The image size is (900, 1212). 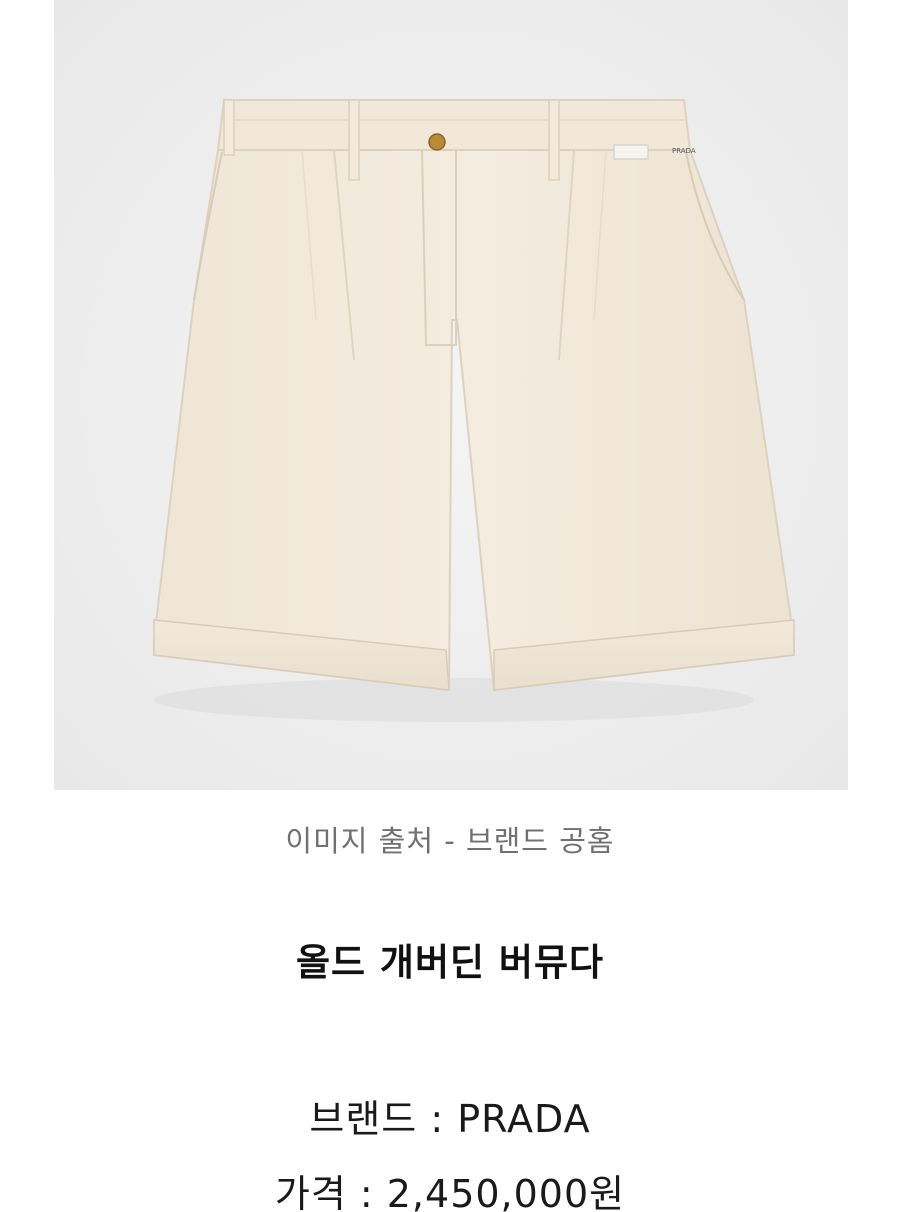 I want to click on label-tag-text: PRADA, so click(x=684, y=151).